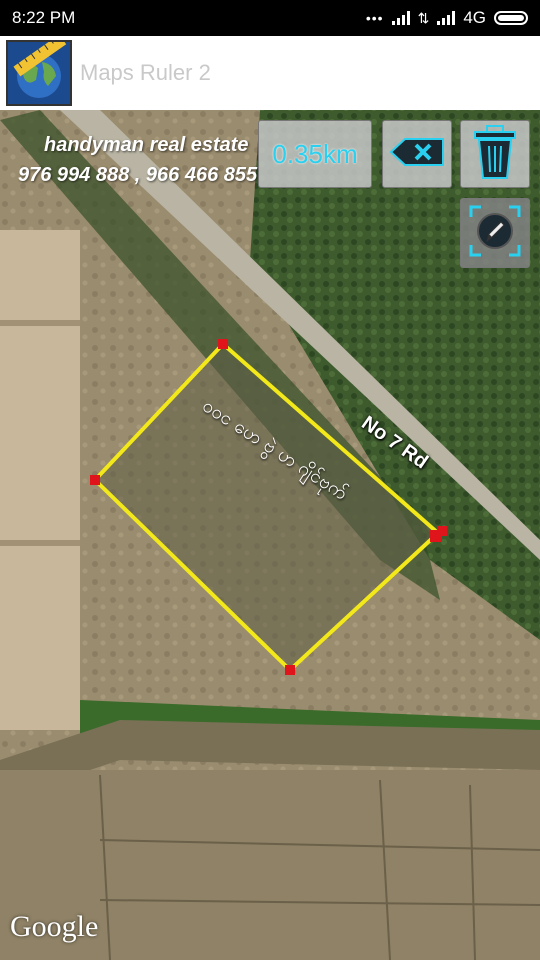 The height and width of the screenshot is (960, 540). I want to click on battery-icon, so click(511, 18).